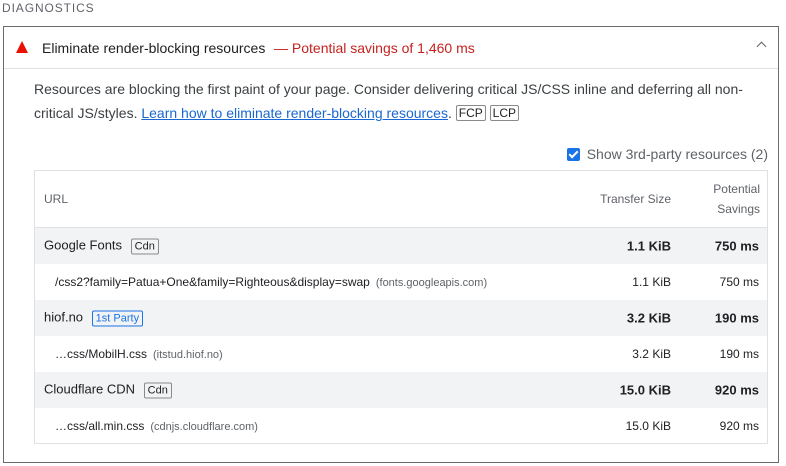 This screenshot has height=466, width=786. I want to click on fail-triangle-icon, so click(22, 47).